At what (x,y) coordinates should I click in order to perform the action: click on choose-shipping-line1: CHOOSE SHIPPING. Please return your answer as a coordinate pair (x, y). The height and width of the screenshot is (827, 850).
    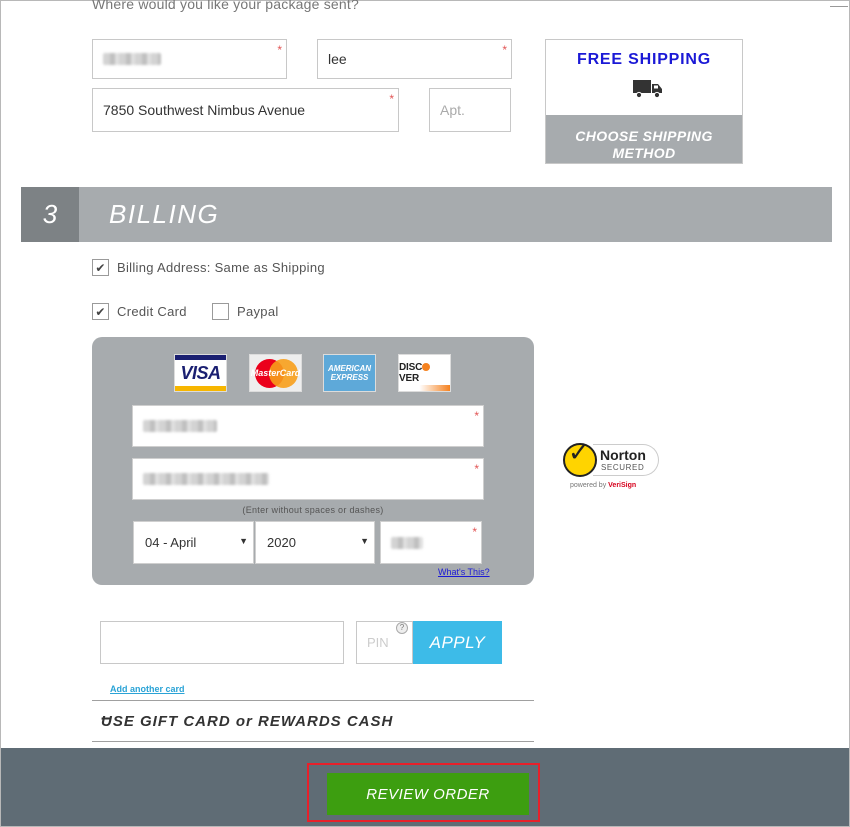
    Looking at the image, I should click on (644, 136).